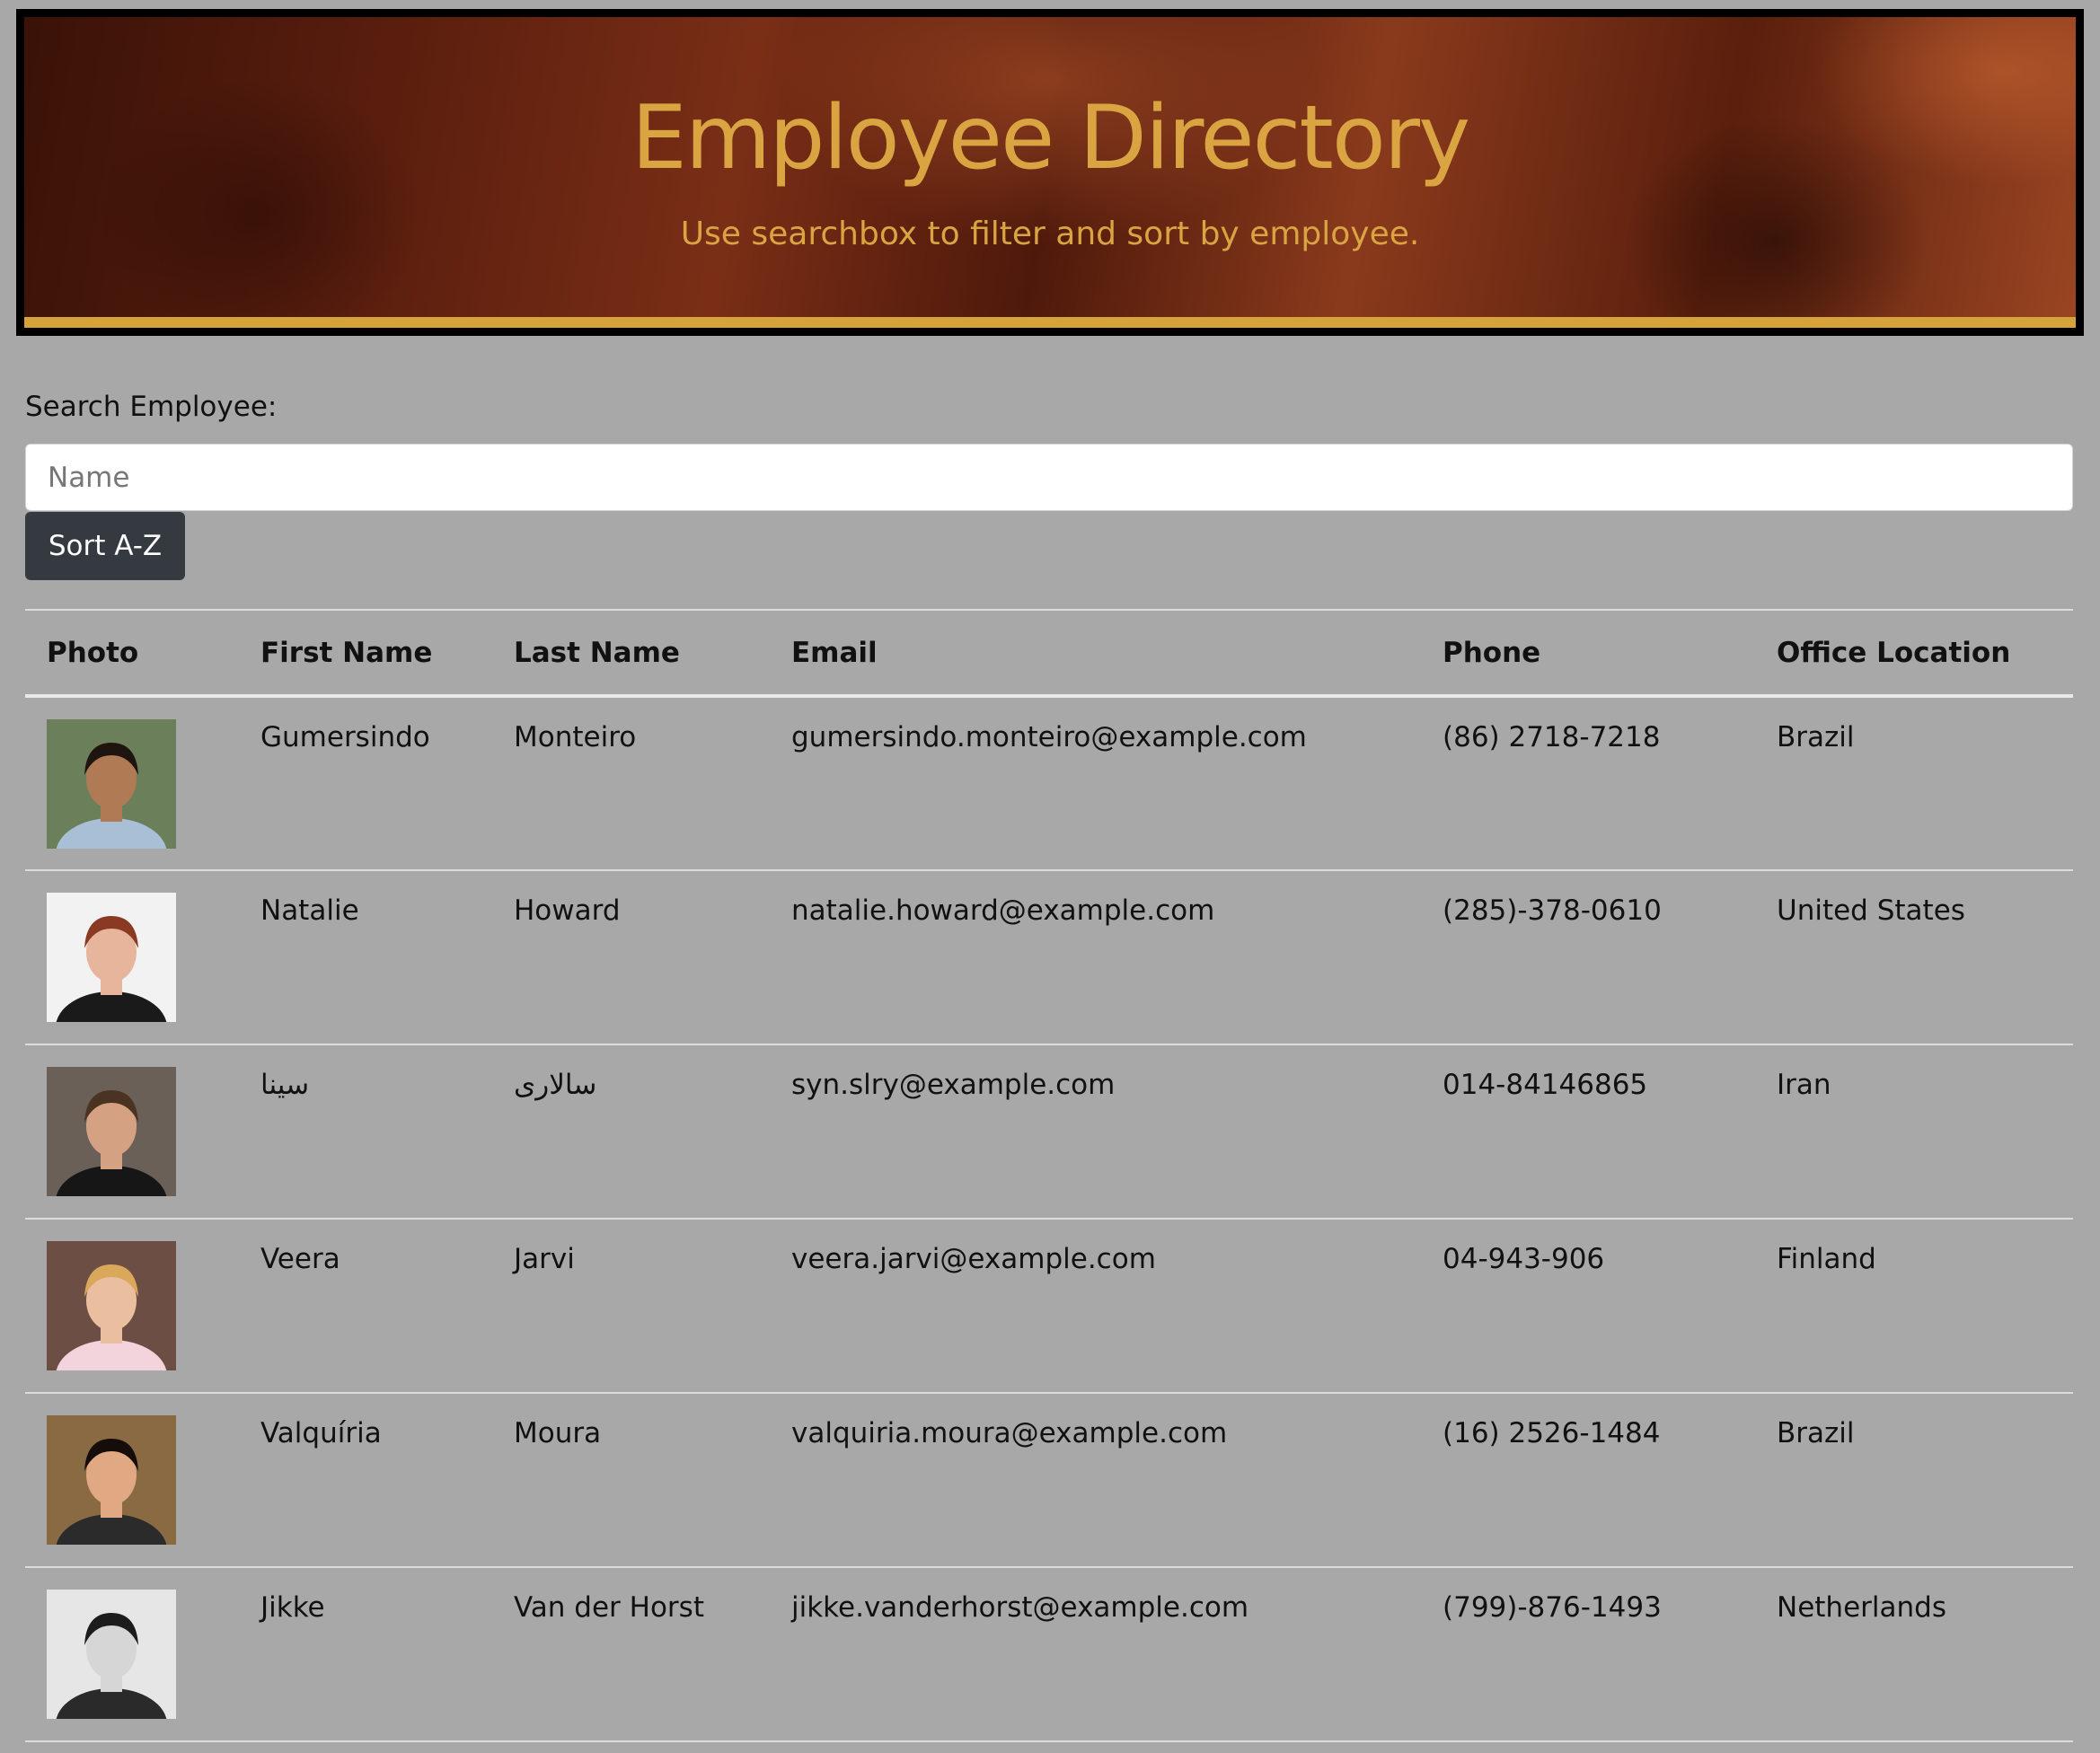 The width and height of the screenshot is (2100, 1753). Describe the element at coordinates (1588, 1480) in the screenshot. I see `phone-cell: (16) 2526-1484` at that location.